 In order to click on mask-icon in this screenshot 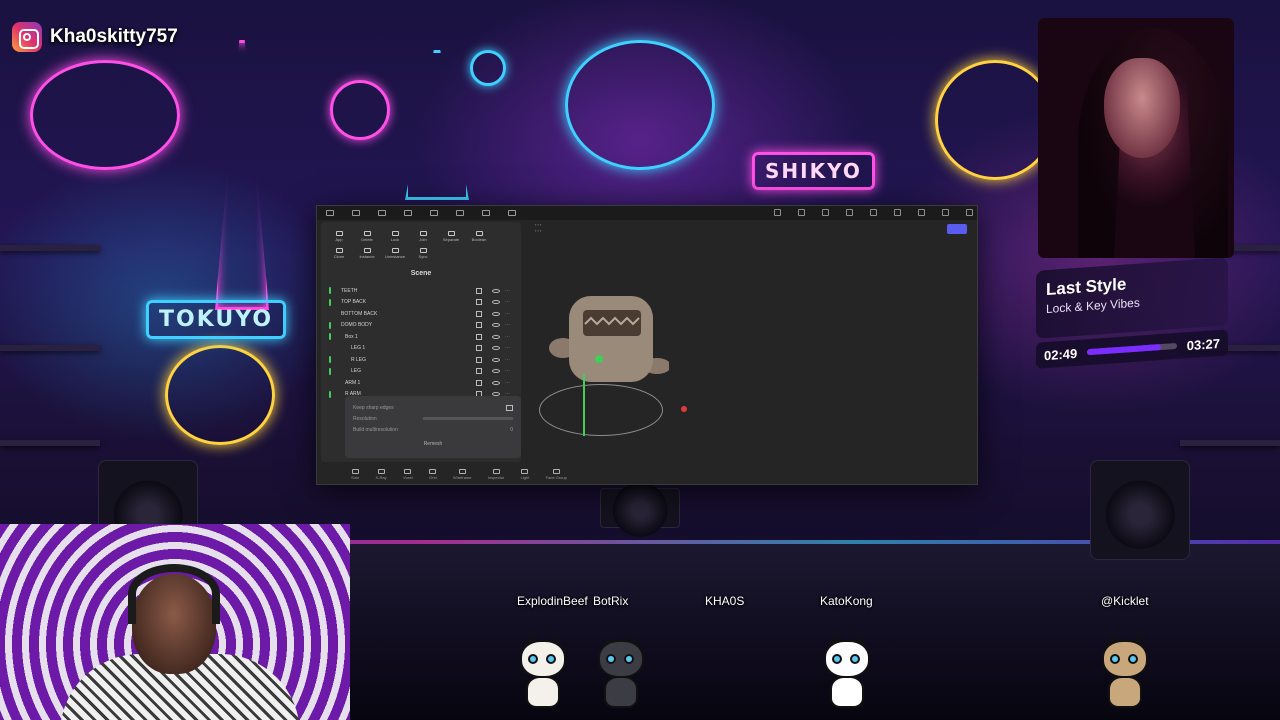, I will do `click(849, 212)`.